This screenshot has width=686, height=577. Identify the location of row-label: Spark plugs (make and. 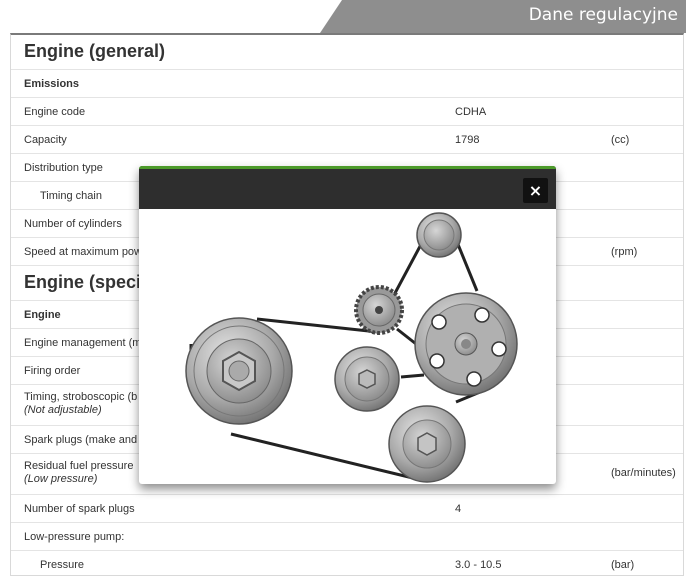
(81, 440).